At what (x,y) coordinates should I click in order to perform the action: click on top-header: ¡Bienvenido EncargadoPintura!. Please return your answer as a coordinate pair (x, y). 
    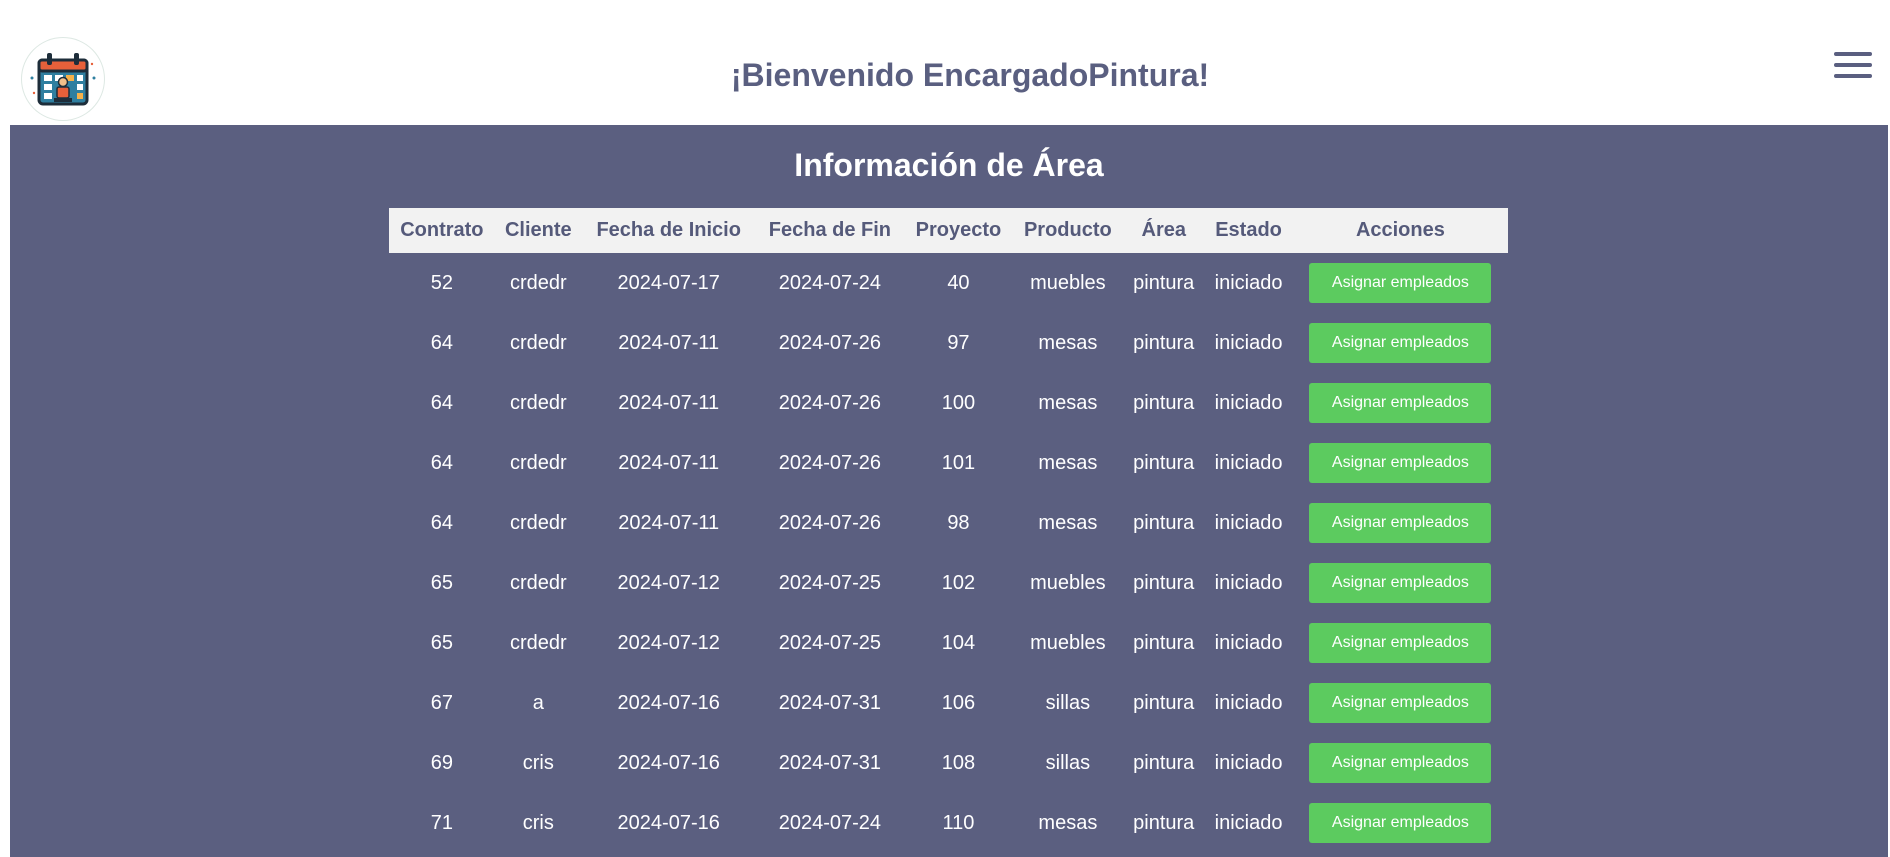
    Looking at the image, I should click on (945, 62).